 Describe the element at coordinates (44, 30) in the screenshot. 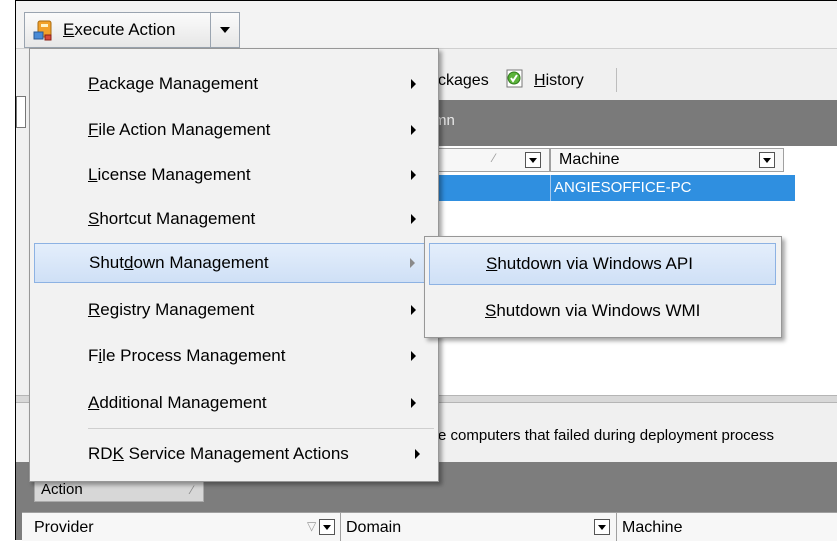

I see `execute-icon` at that location.